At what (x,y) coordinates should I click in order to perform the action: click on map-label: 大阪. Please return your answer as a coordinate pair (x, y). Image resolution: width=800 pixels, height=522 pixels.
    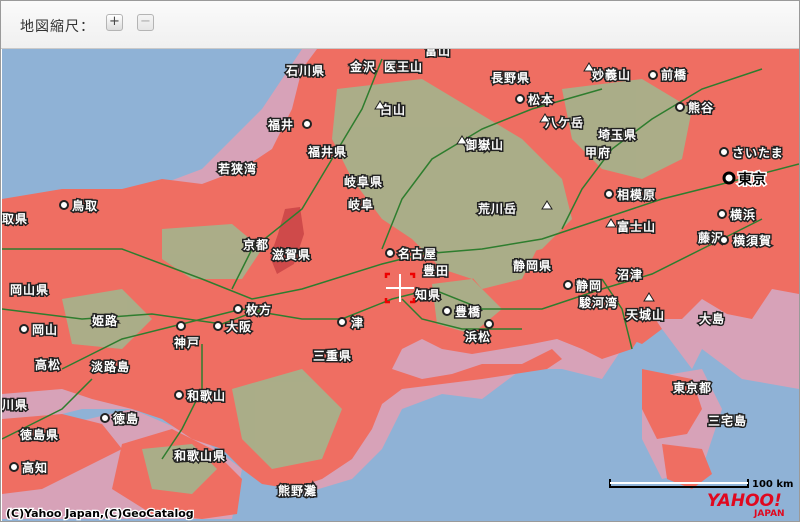
    Looking at the image, I should click on (239, 326).